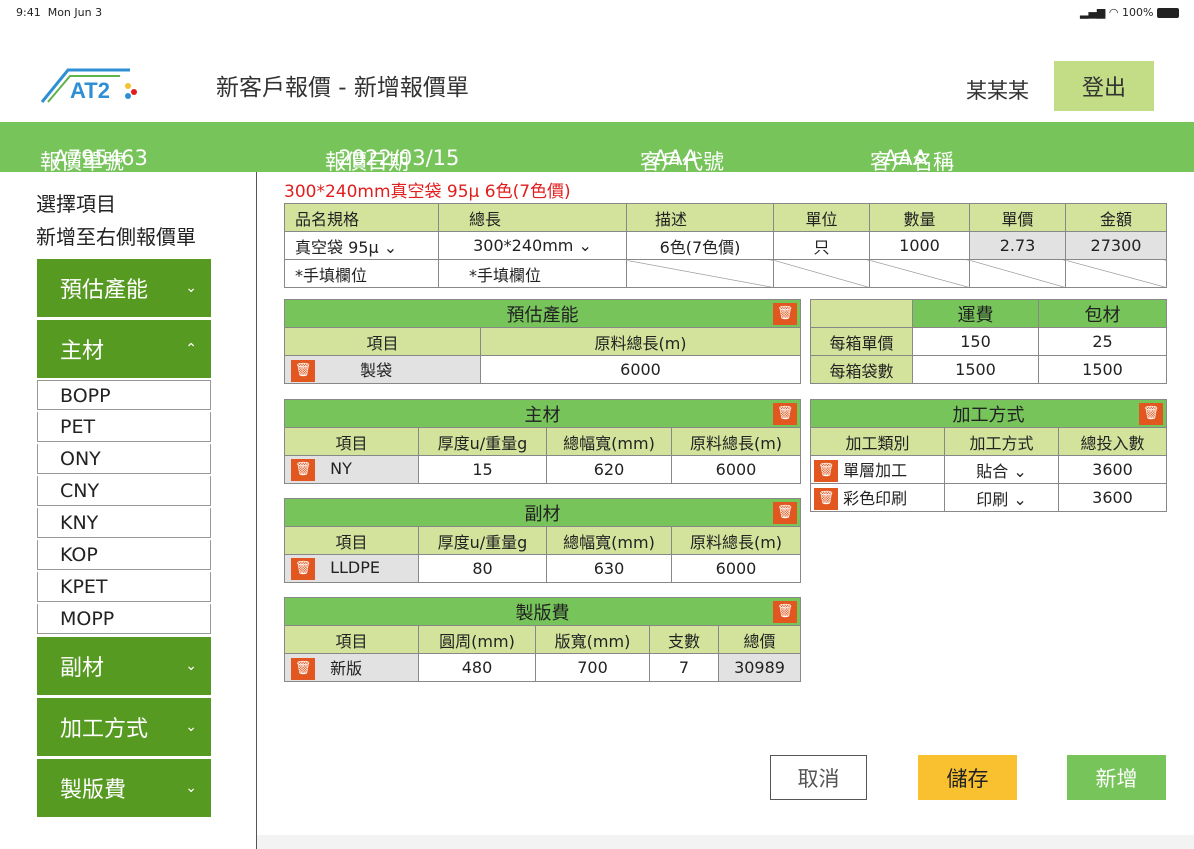  I want to click on sidebar-item-kpet: KPET, so click(124, 587).